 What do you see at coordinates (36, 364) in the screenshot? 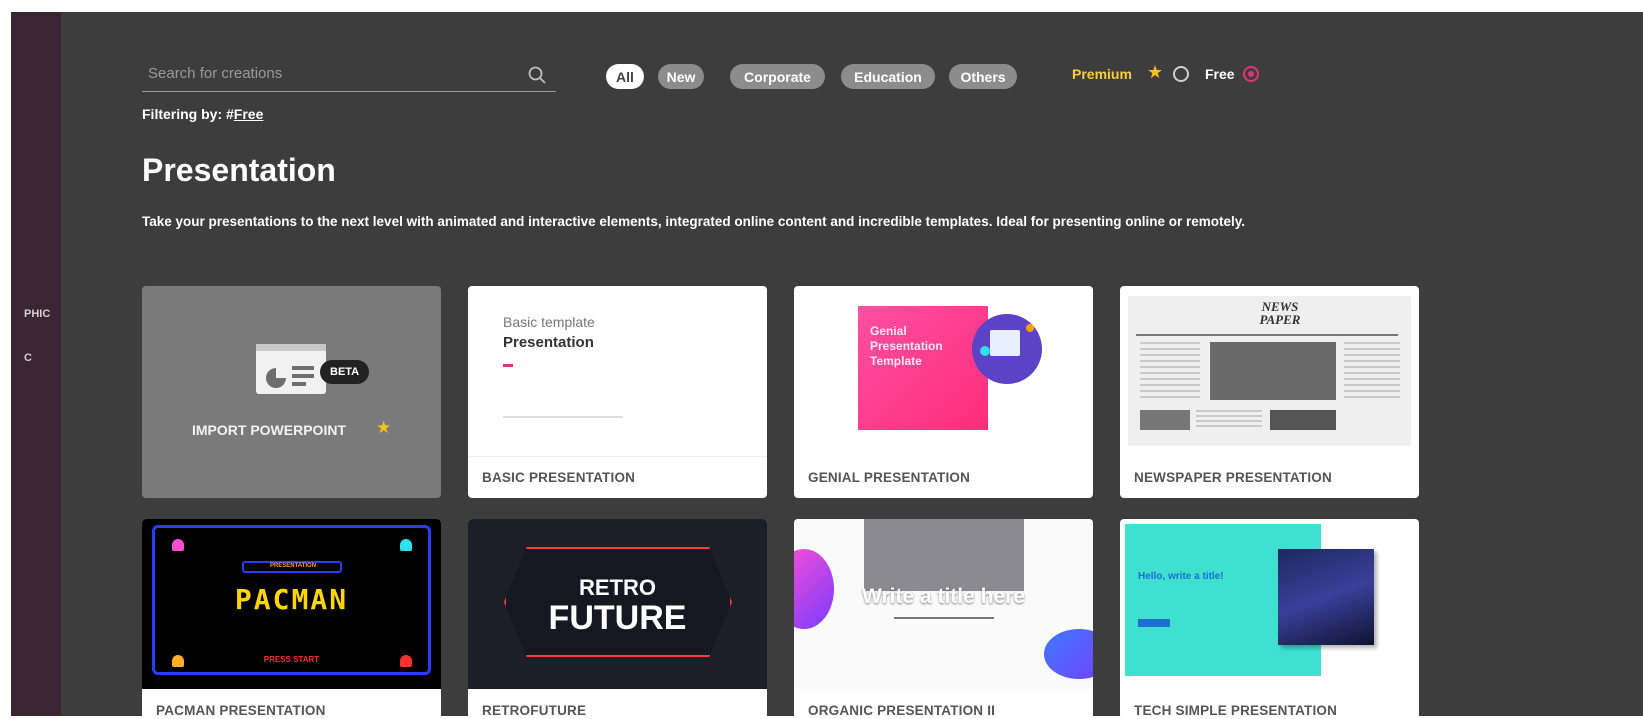
I see `sidebar: PHIC C` at bounding box center [36, 364].